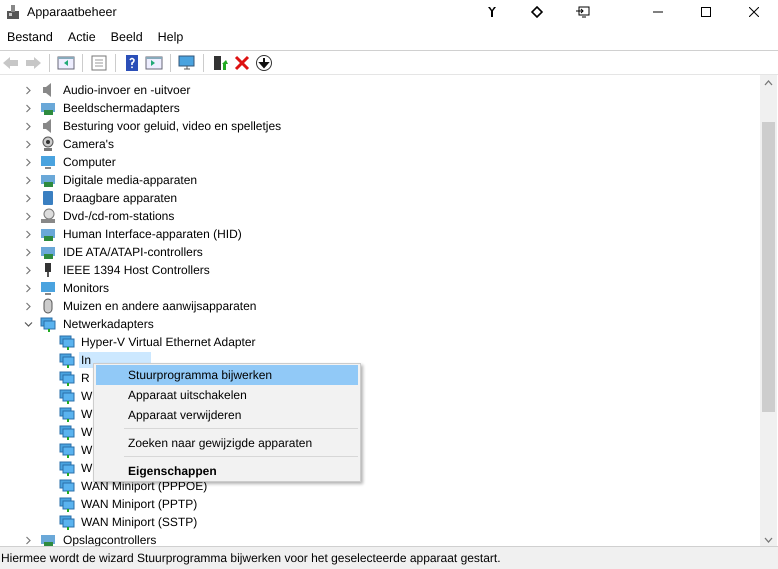  I want to click on menu-item: Eigenschappen, so click(227, 471).